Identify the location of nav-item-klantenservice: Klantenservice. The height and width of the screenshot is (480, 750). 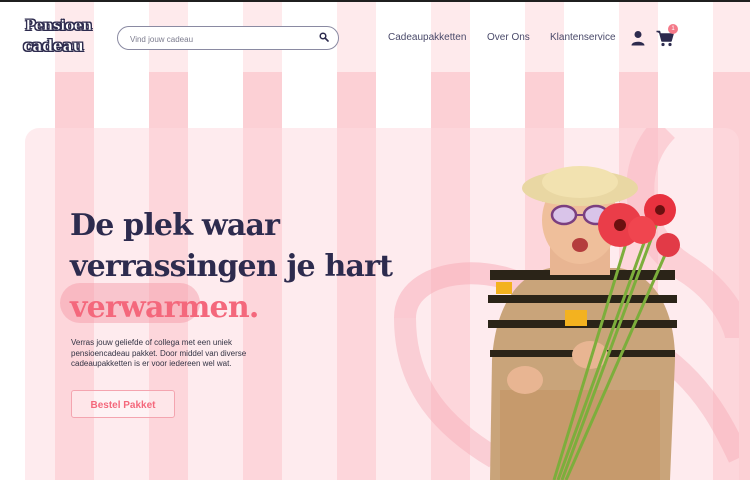
(583, 37).